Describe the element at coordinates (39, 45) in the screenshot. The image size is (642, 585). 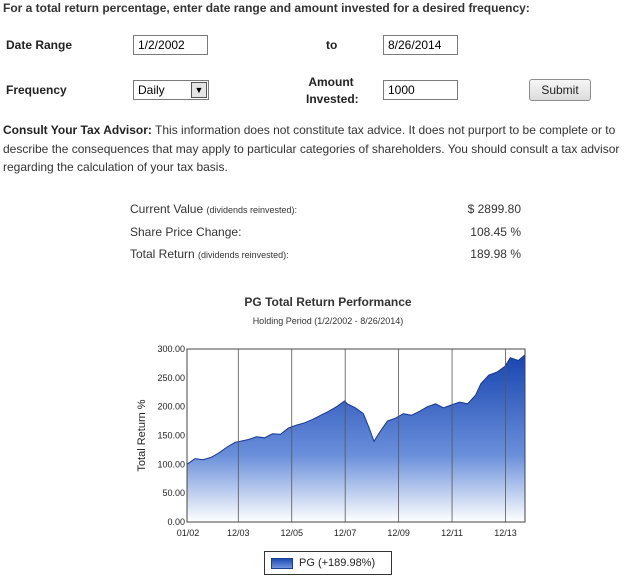
I see `date-range-label: Date Range` at that location.